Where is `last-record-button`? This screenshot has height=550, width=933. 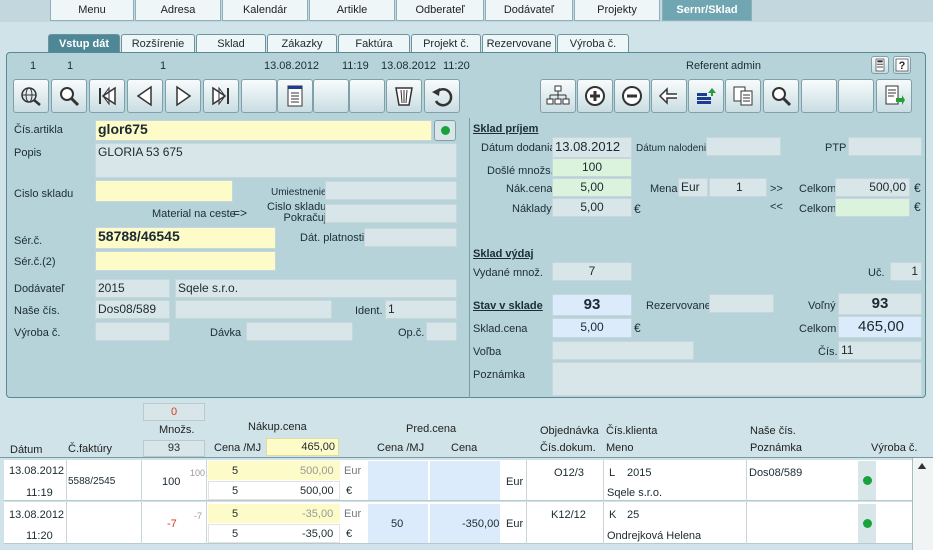
last-record-button is located at coordinates (221, 96).